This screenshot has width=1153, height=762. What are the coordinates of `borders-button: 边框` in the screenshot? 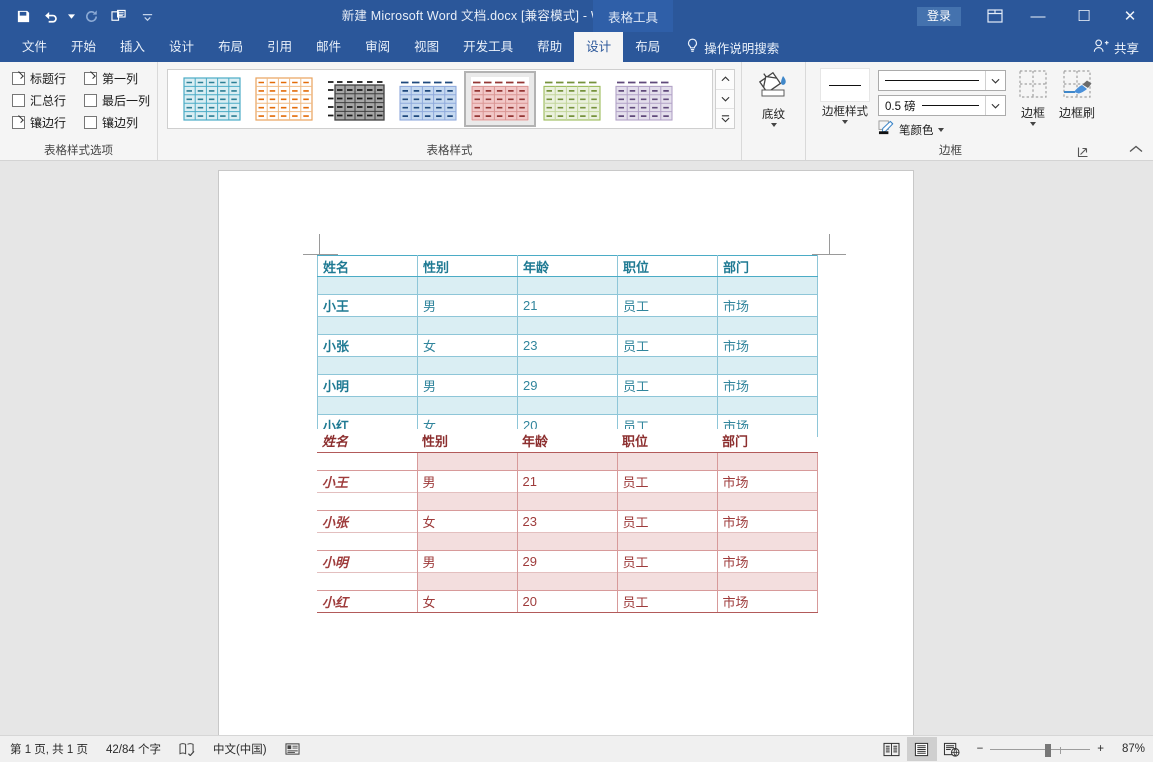 It's located at (1033, 97).